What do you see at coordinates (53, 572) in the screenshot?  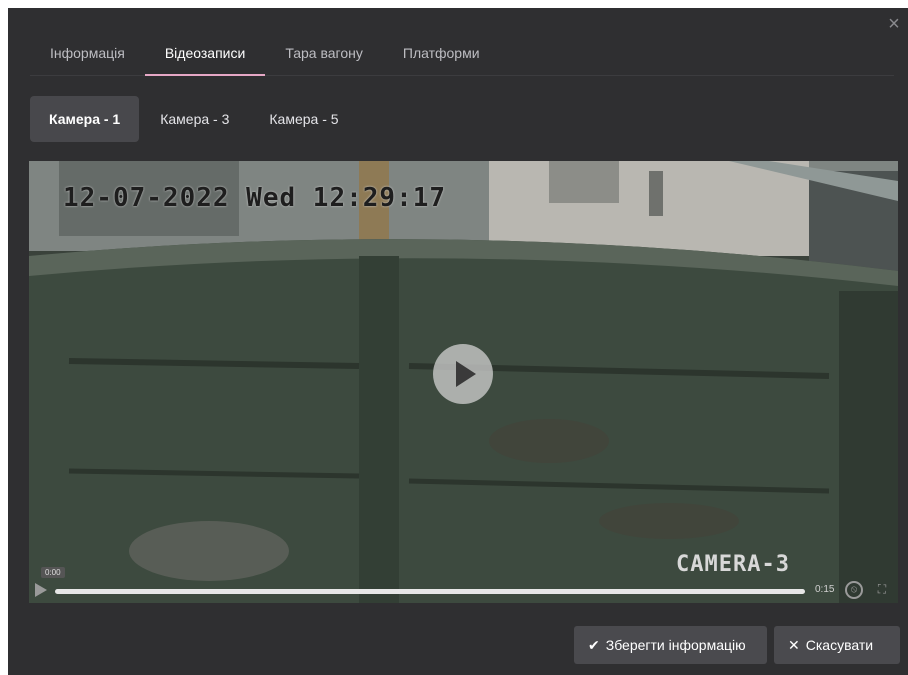 I see `current-time-badge: 0:00` at bounding box center [53, 572].